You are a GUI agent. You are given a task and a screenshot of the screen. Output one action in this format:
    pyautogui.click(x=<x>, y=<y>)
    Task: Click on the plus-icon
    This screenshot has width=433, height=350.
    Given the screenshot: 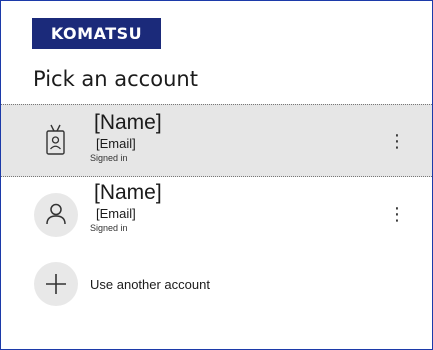 What is the action you would take?
    pyautogui.click(x=56, y=284)
    